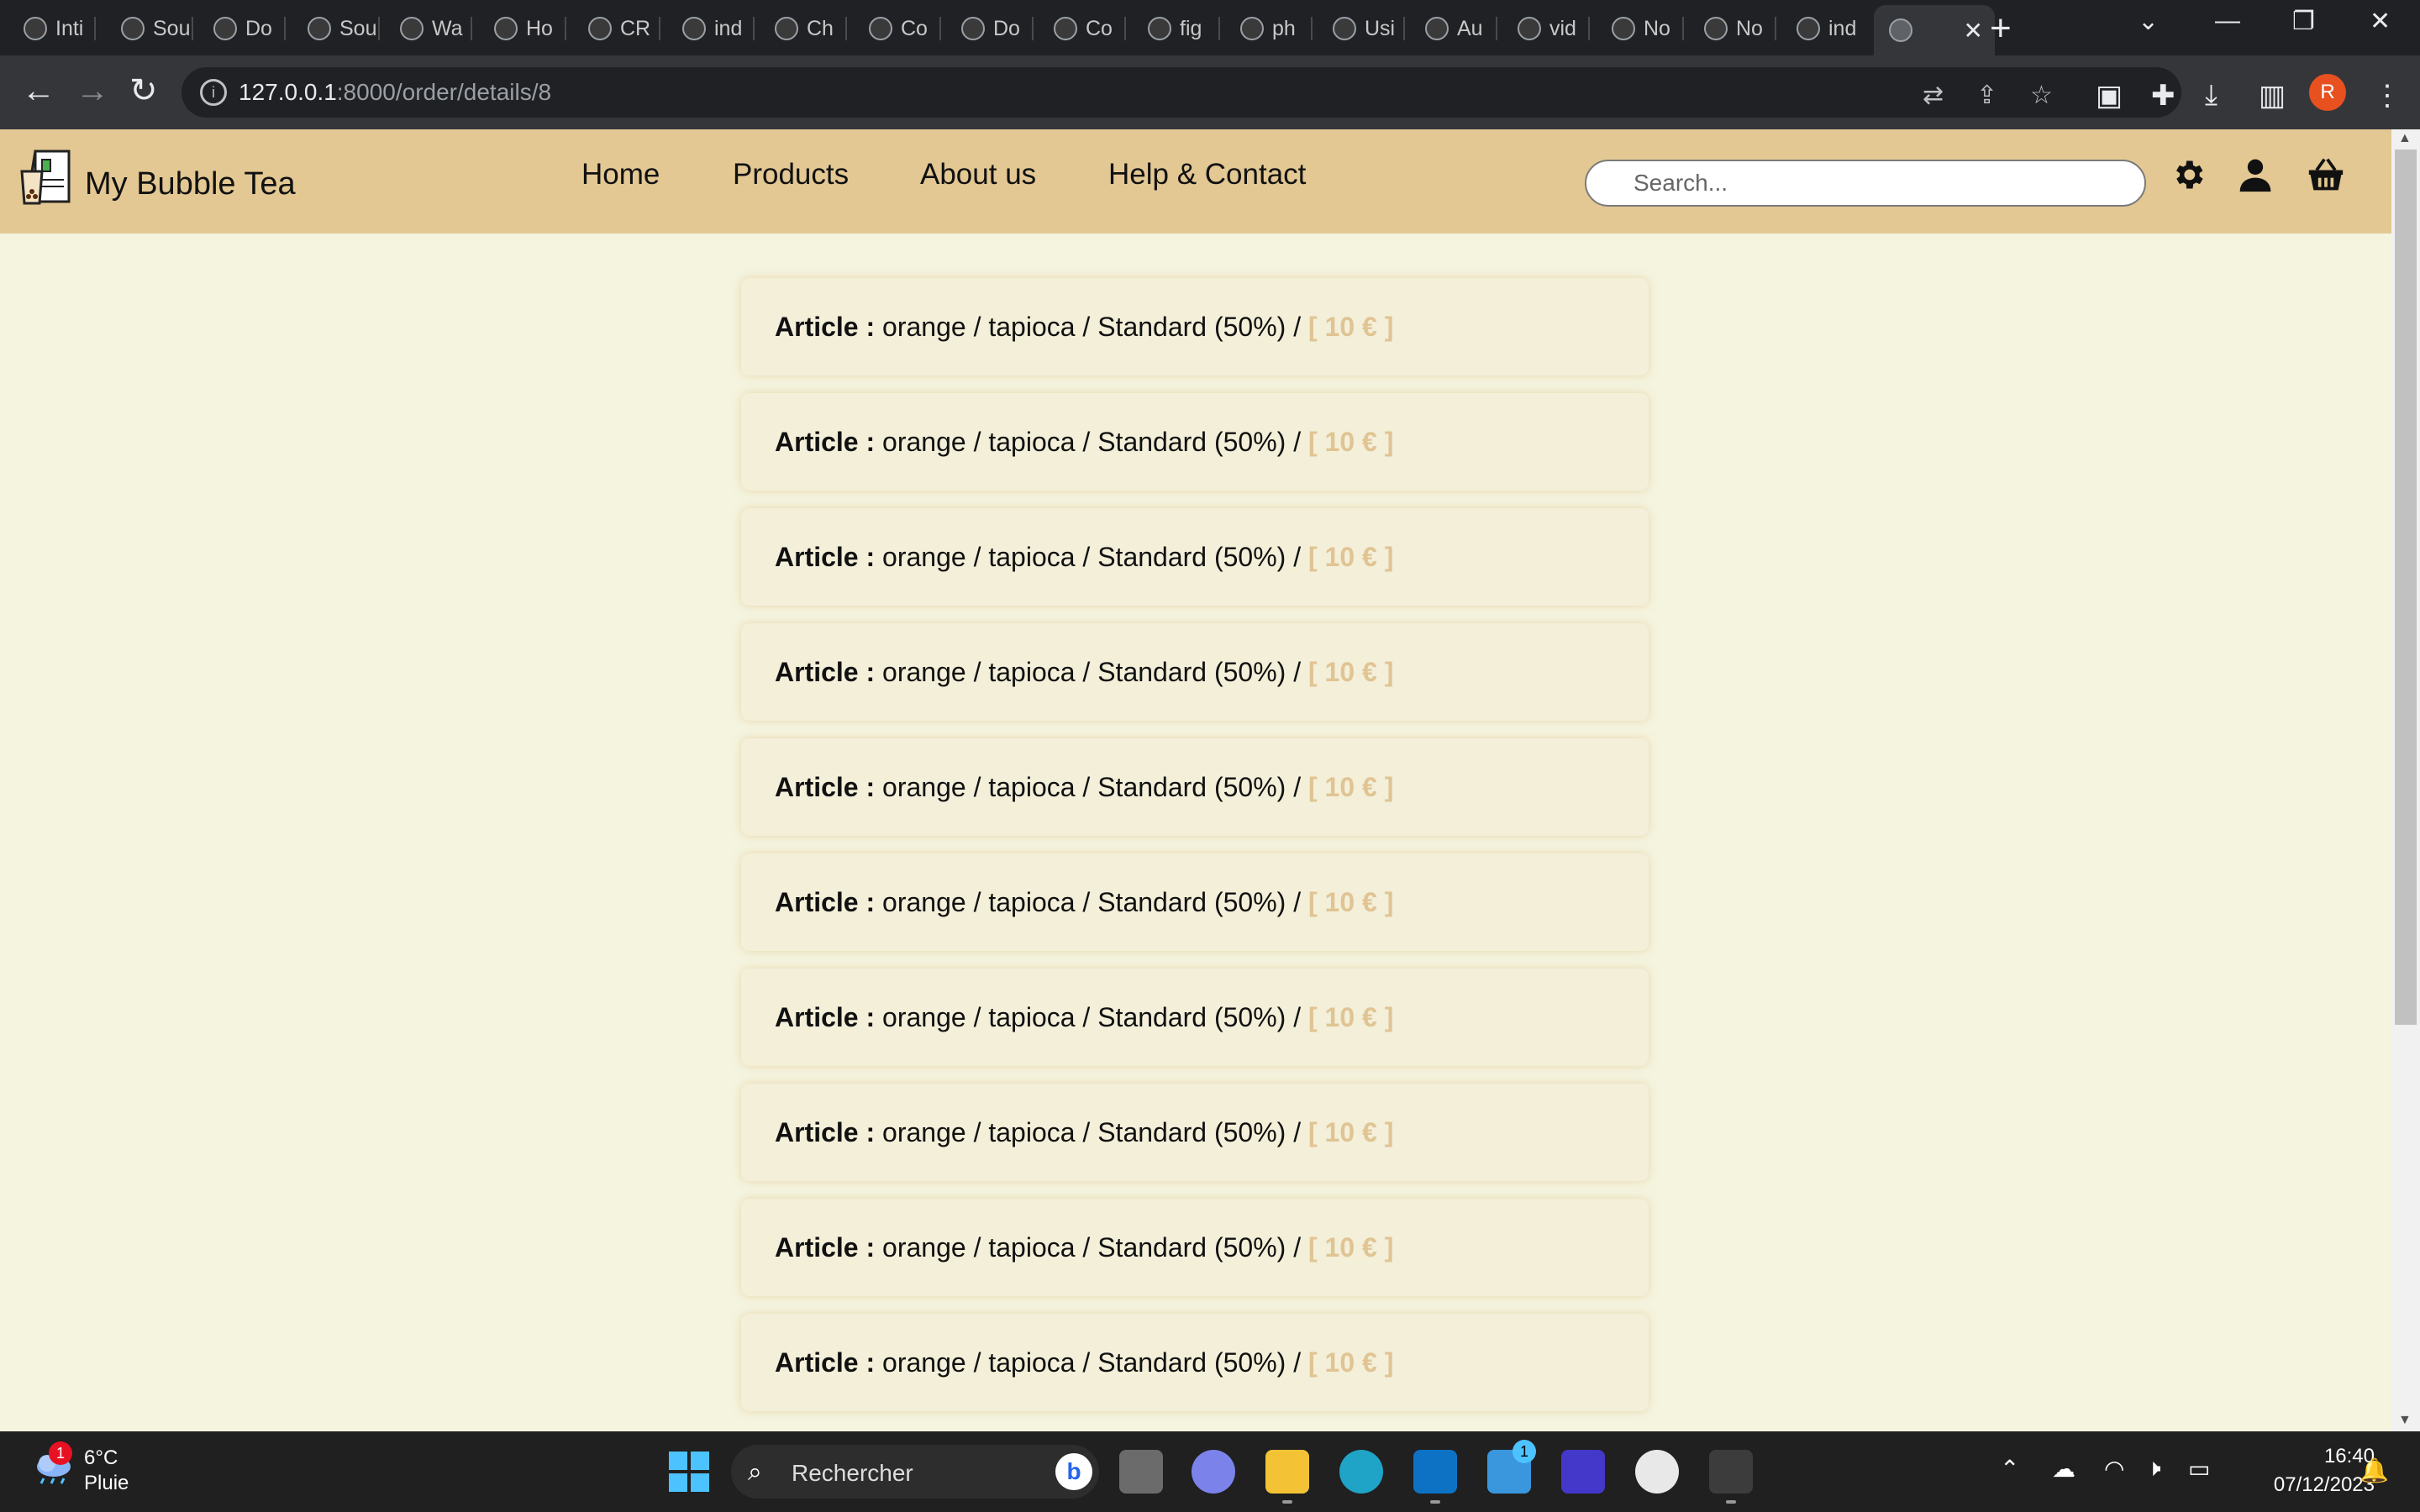 The width and height of the screenshot is (2420, 1512). What do you see at coordinates (2001, 28) in the screenshot?
I see `new-tab-icon: +` at bounding box center [2001, 28].